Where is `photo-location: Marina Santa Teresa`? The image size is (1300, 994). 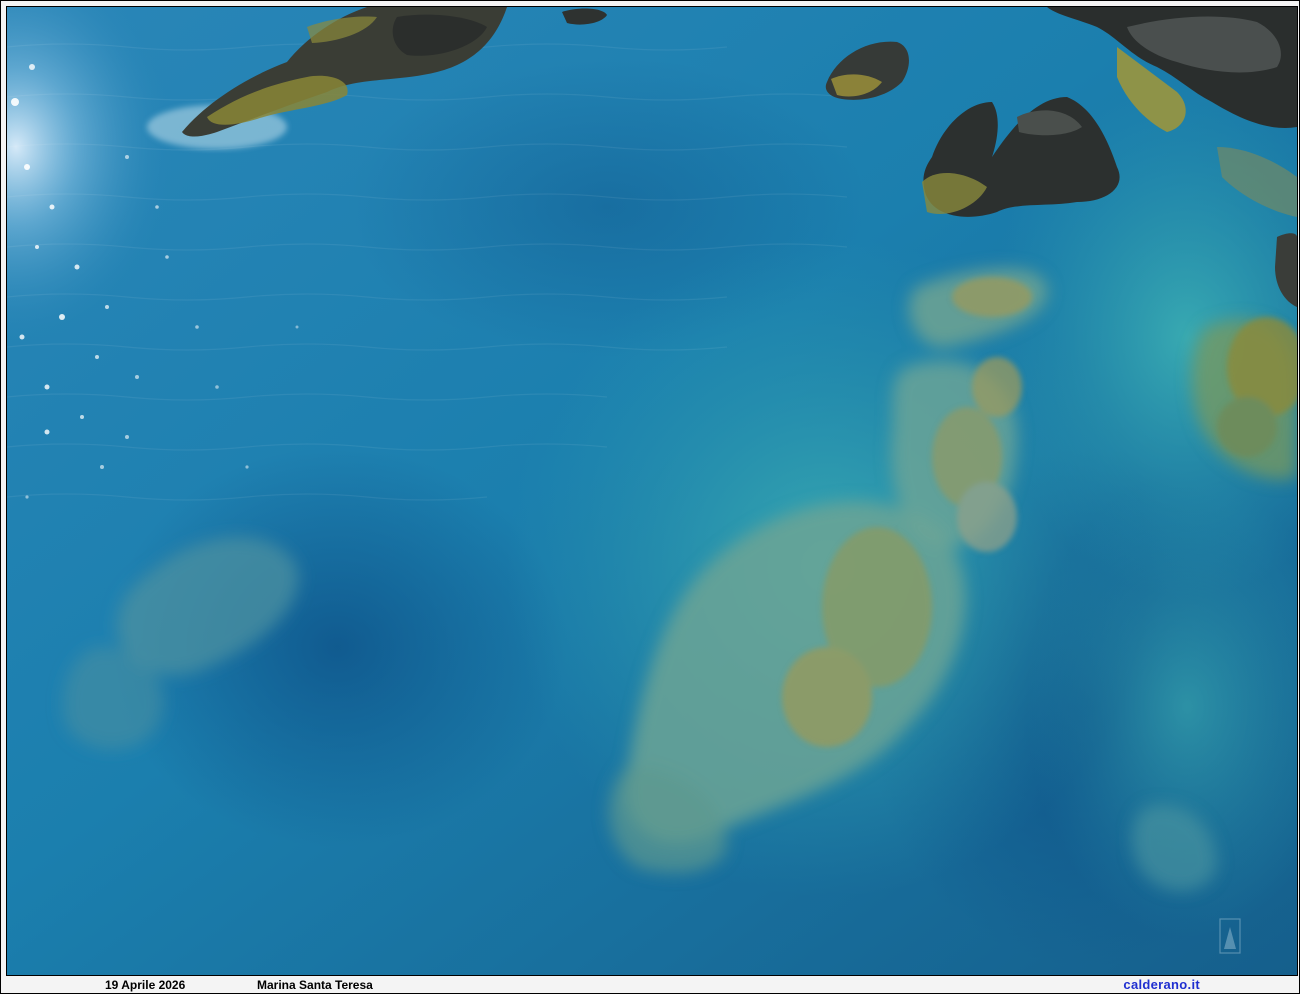
photo-location: Marina Santa Teresa is located at coordinates (315, 985).